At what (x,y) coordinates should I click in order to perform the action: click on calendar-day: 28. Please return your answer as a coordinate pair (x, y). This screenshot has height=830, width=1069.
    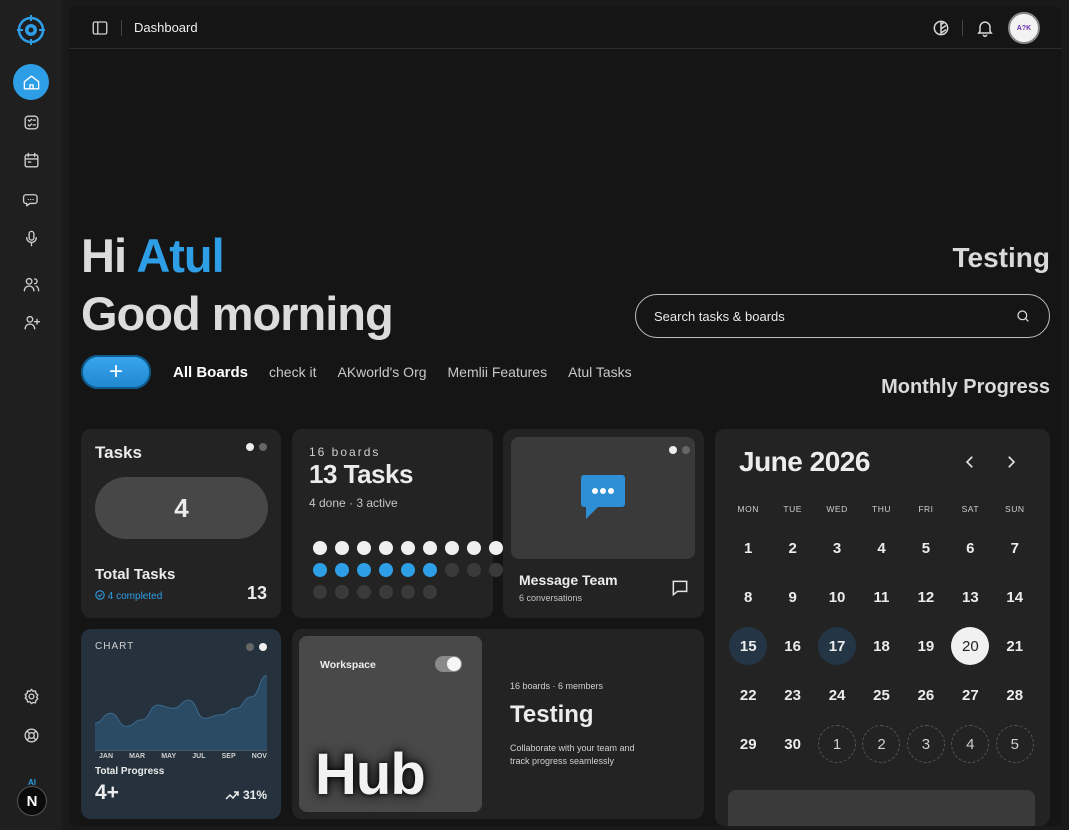
    Looking at the image, I should click on (1015, 695).